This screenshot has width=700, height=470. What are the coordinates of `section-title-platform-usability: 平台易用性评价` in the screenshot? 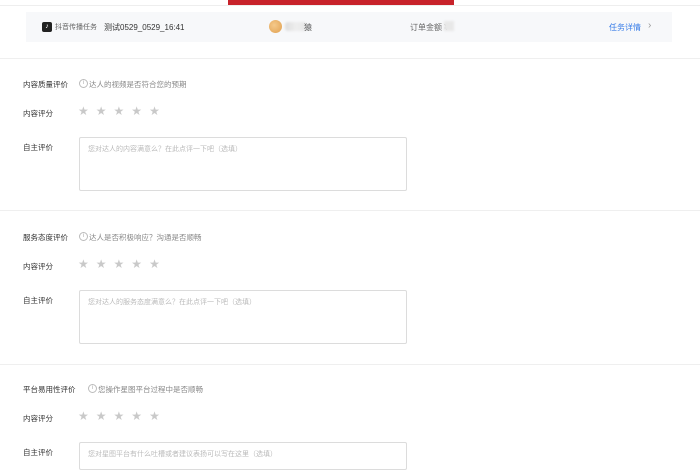 It's located at (49, 389).